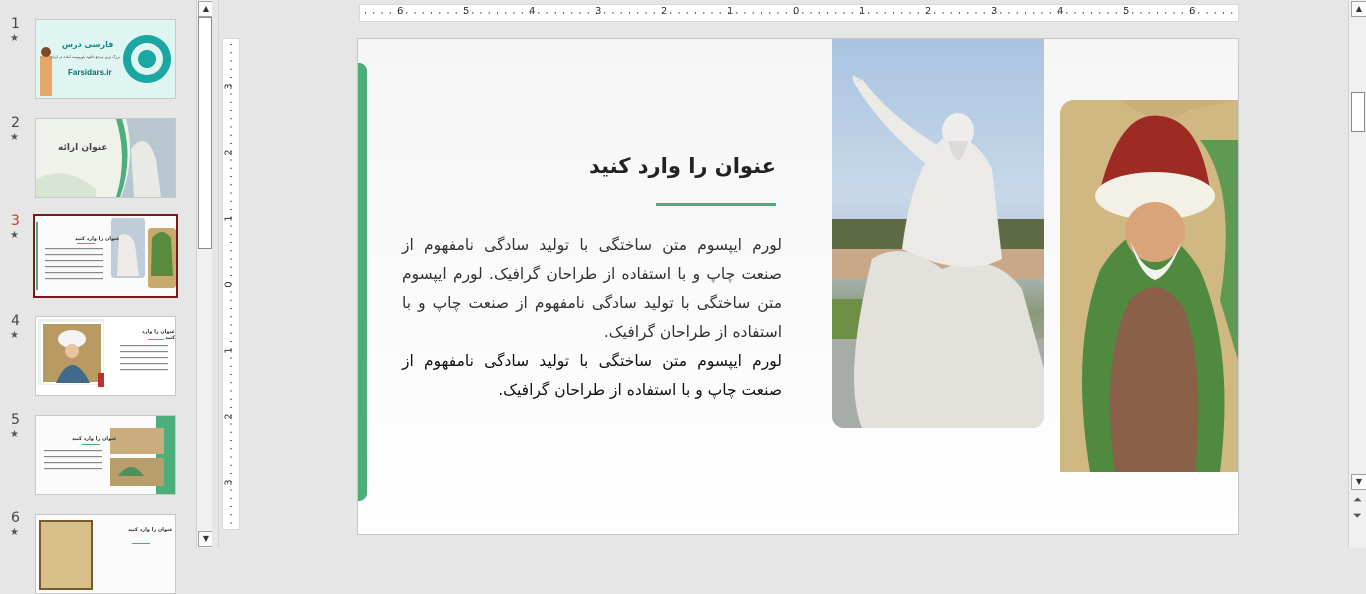 Image resolution: width=1366 pixels, height=594 pixels. Describe the element at coordinates (938, 233) in the screenshot. I see `statue-photo` at that location.